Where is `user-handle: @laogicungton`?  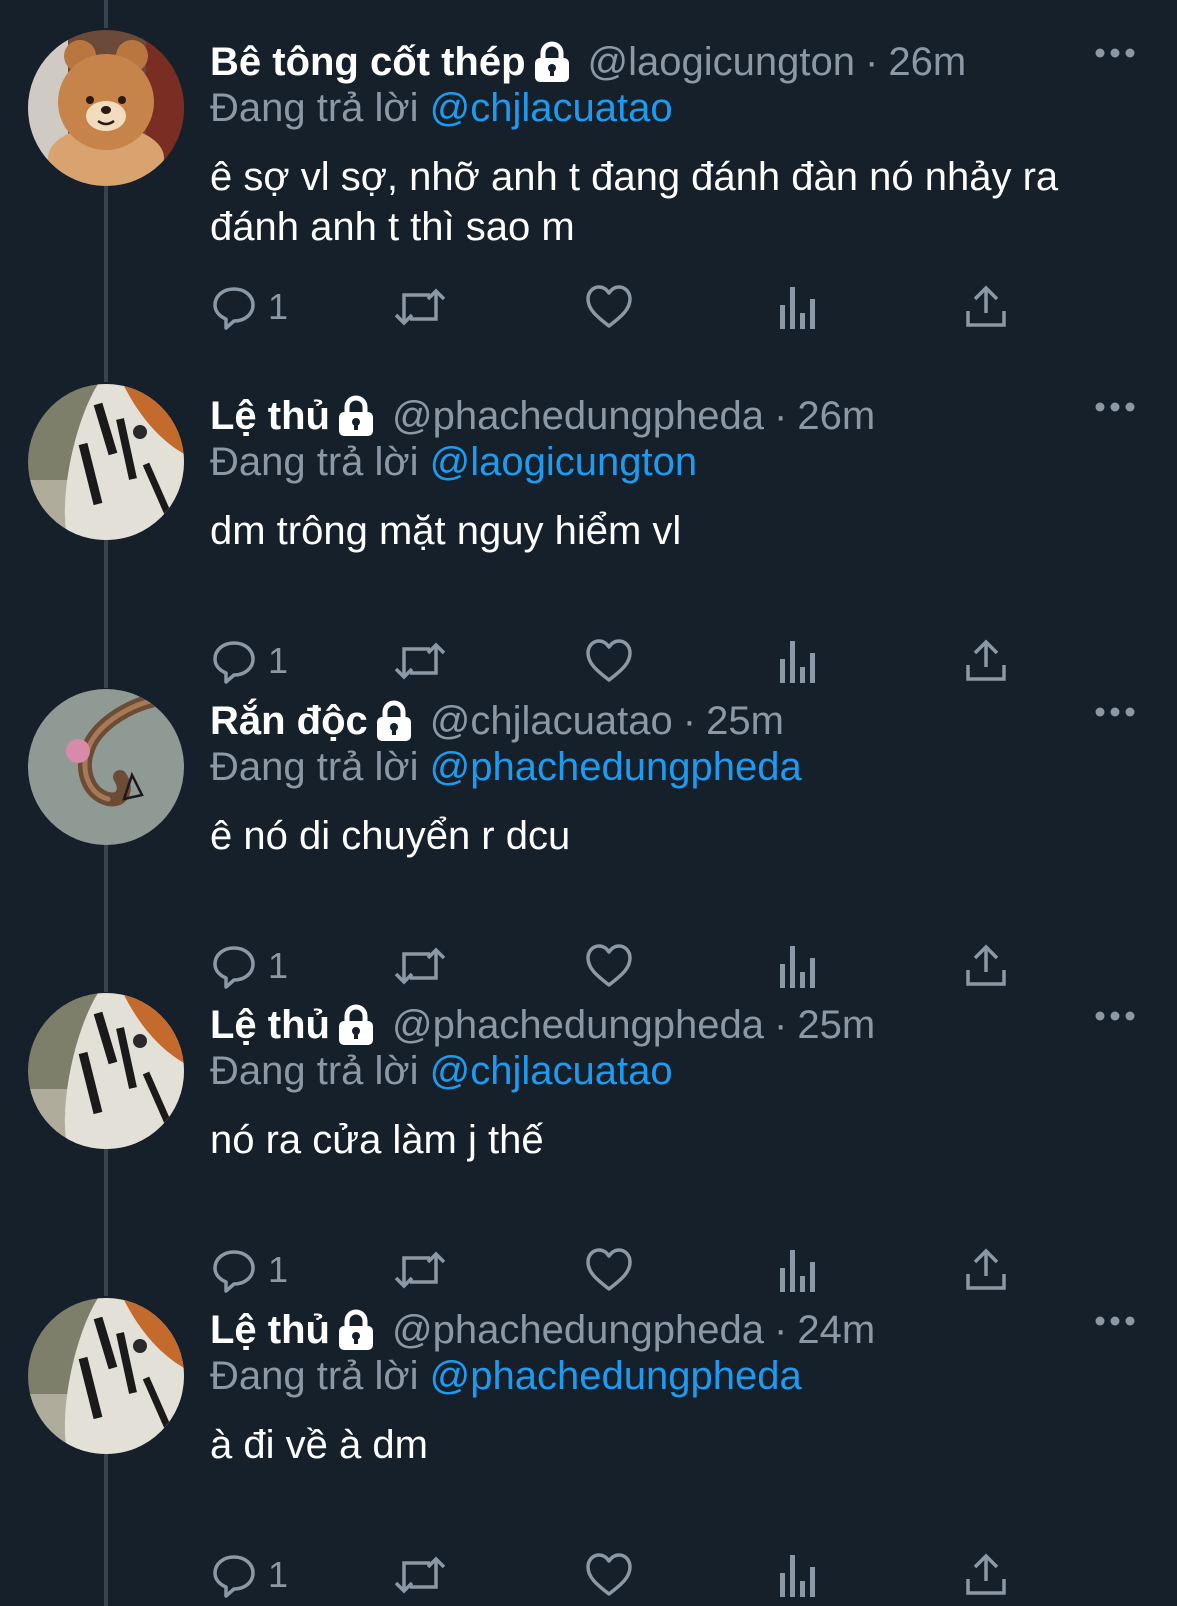
user-handle: @laogicungton is located at coordinates (721, 62).